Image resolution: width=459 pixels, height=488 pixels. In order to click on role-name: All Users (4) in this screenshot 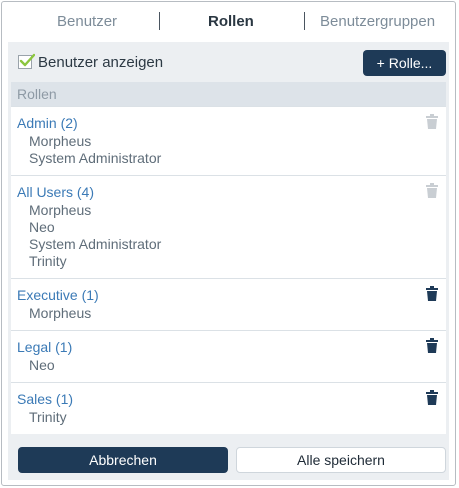, I will do `click(231, 192)`.